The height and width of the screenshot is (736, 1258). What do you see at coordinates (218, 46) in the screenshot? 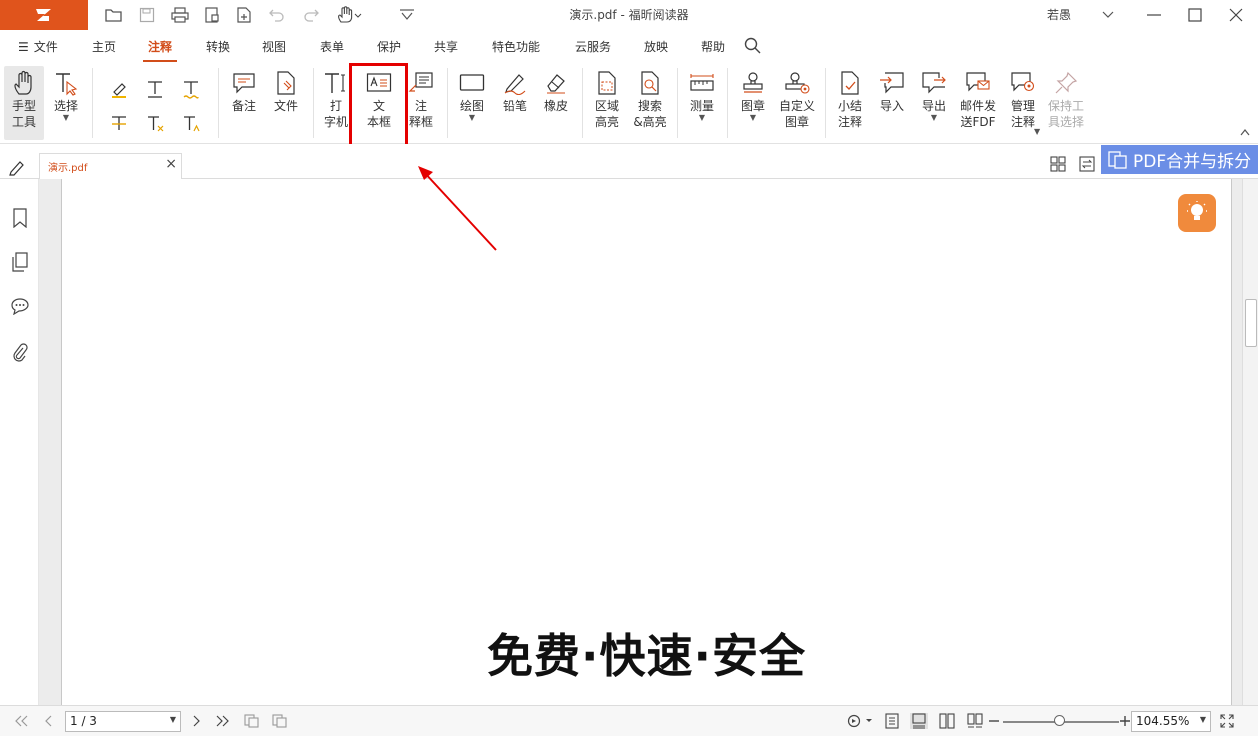
I see `menu-tab-convert: 转换` at bounding box center [218, 46].